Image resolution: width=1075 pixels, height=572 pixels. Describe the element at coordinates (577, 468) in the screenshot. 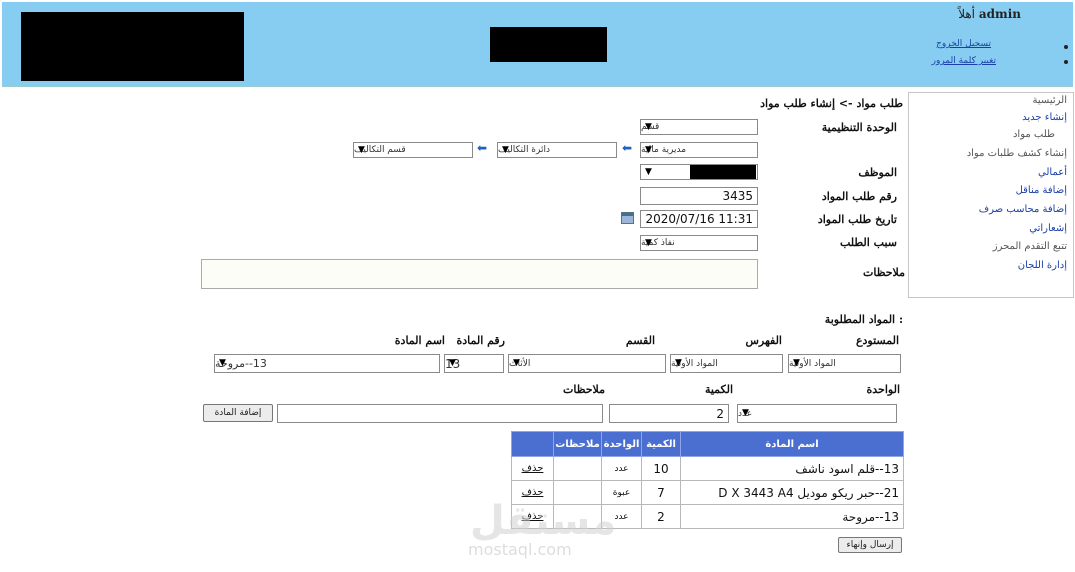

I see `notes-cell` at that location.